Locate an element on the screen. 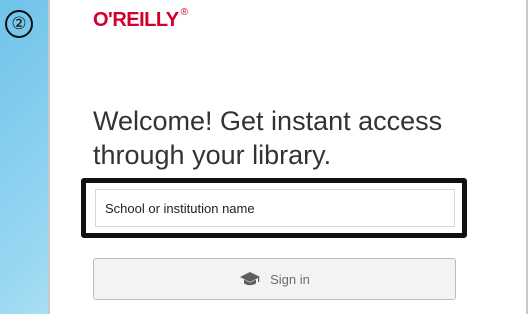 This screenshot has height=314, width=528. institution-search-input is located at coordinates (275, 208).